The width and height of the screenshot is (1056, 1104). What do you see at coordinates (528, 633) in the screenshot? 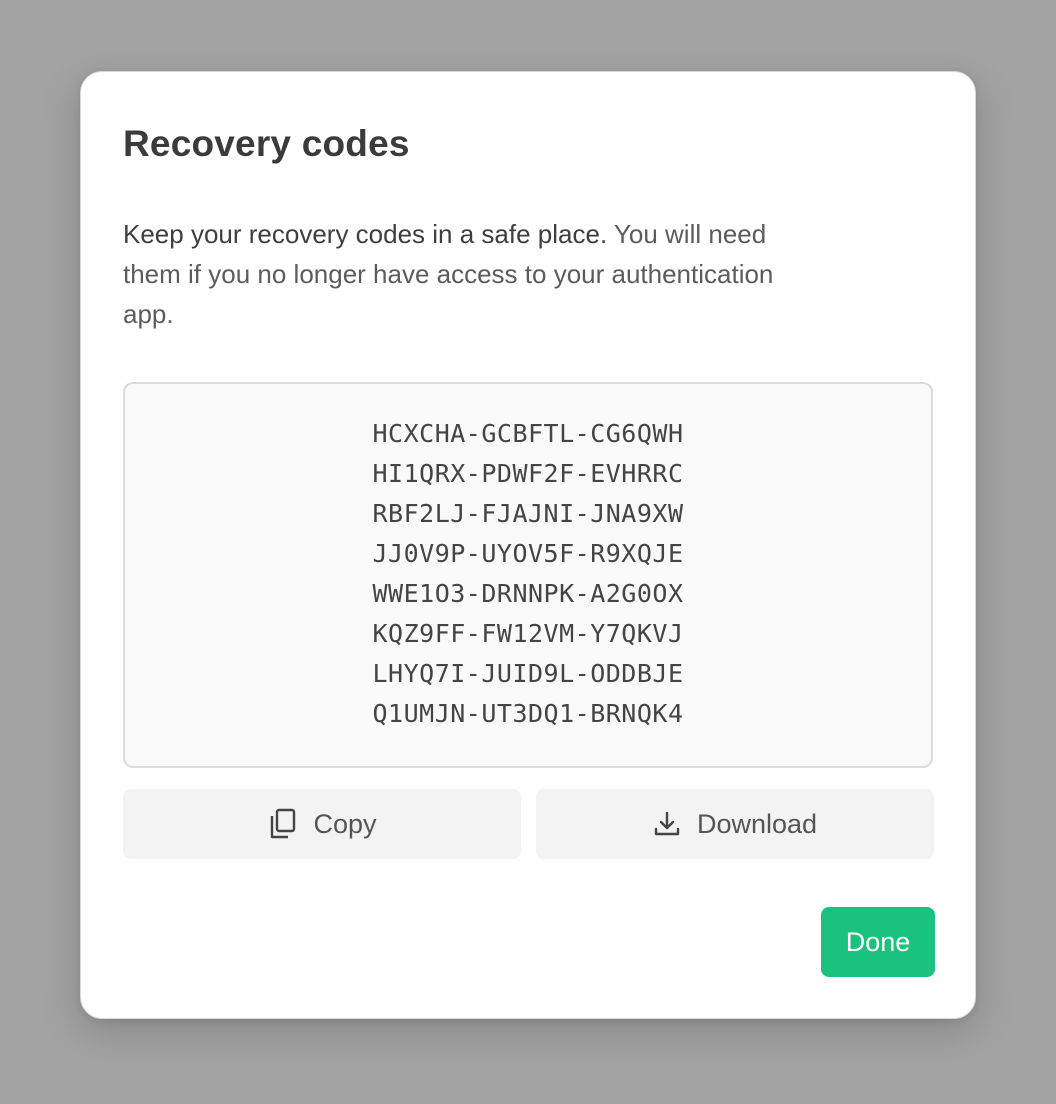
I see `recovery-code: KQZ9FF-FW12VM-Y7QKVJ` at bounding box center [528, 633].